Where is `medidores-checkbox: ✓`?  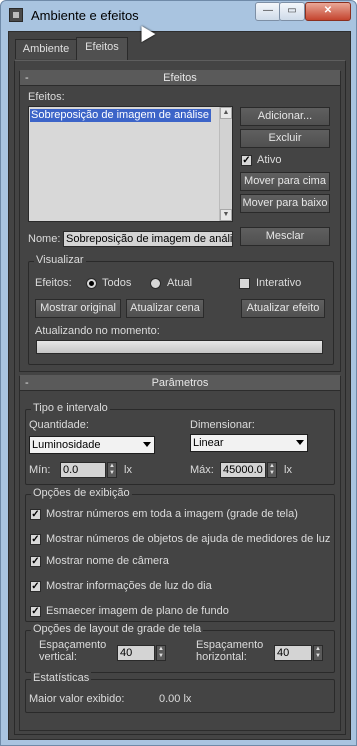 medidores-checkbox: ✓ is located at coordinates (35, 539).